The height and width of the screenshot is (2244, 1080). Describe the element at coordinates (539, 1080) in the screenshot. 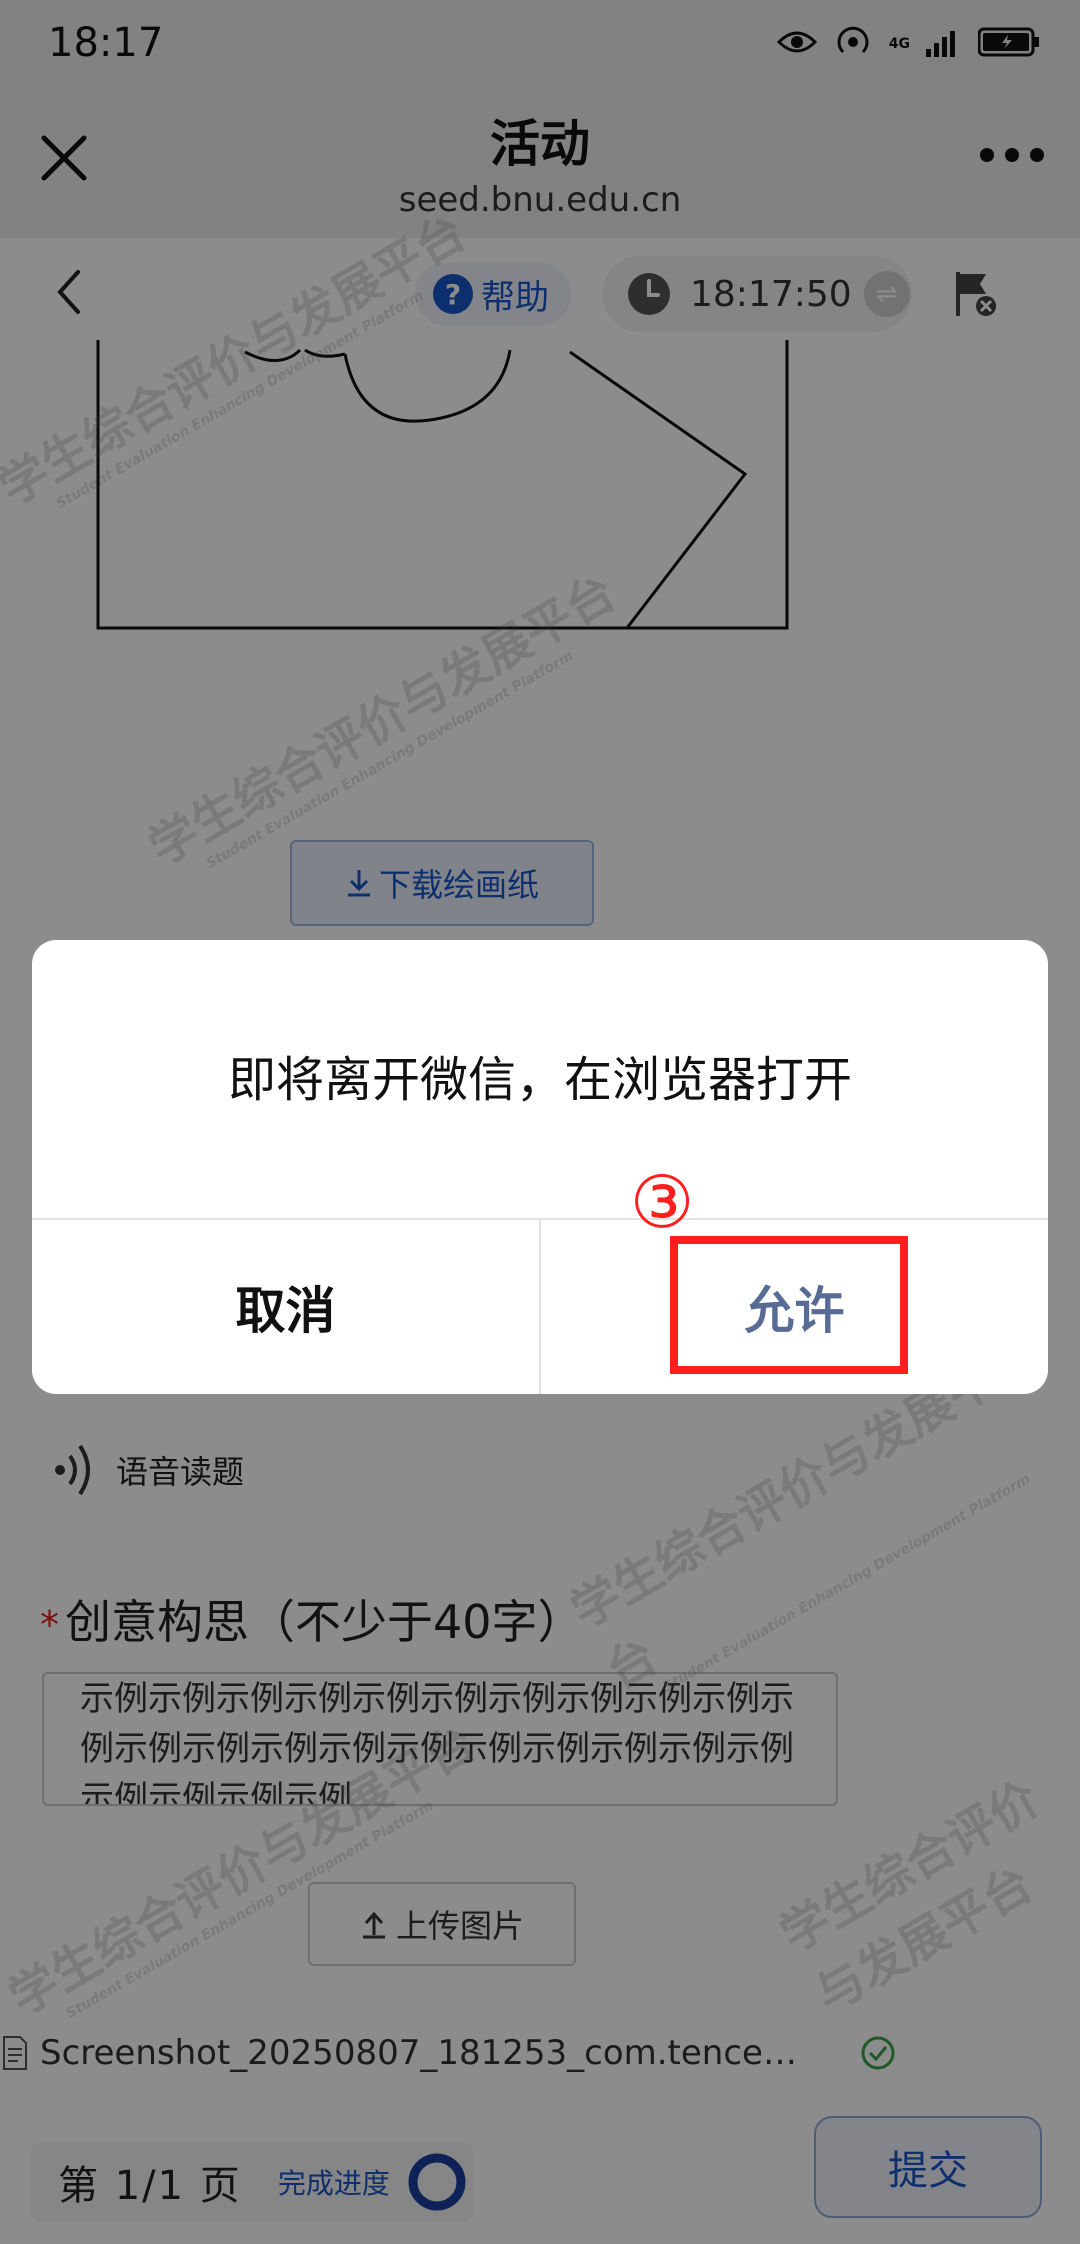

I see `dialog-message: 即将离开微信，在浏览器打开` at that location.